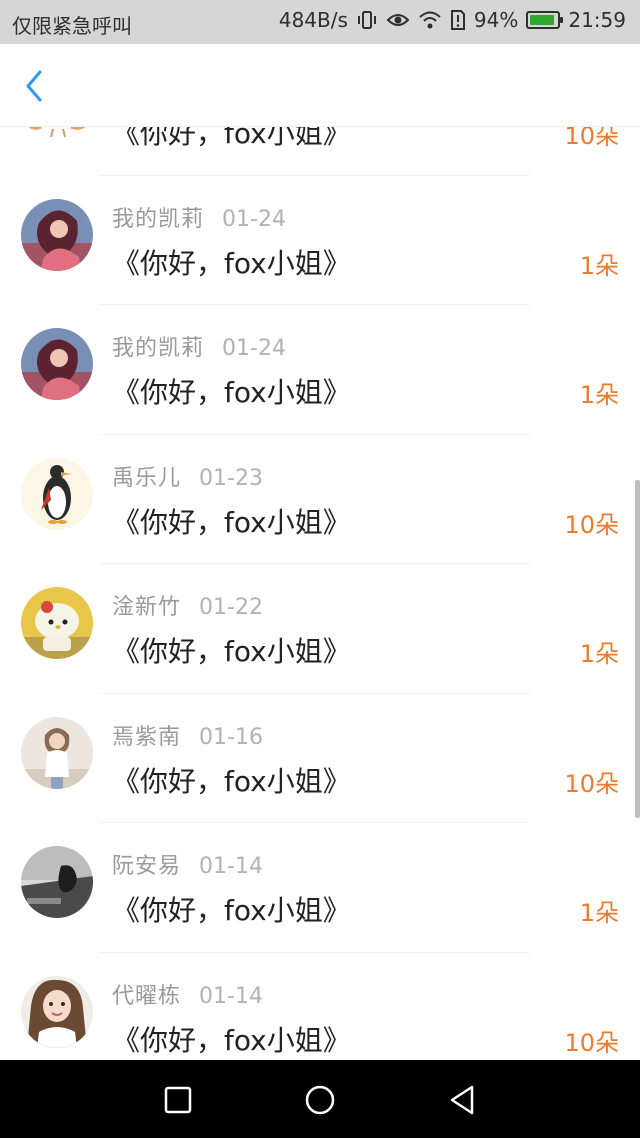 This screenshot has width=640, height=1138. I want to click on header, so click(320, 85).